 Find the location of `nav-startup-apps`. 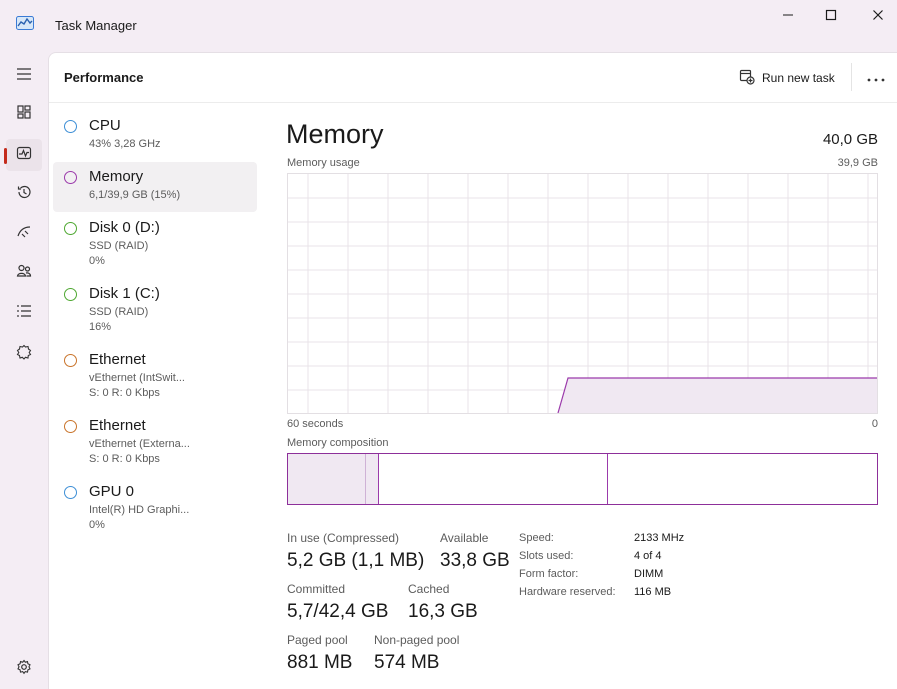

nav-startup-apps is located at coordinates (24, 234).